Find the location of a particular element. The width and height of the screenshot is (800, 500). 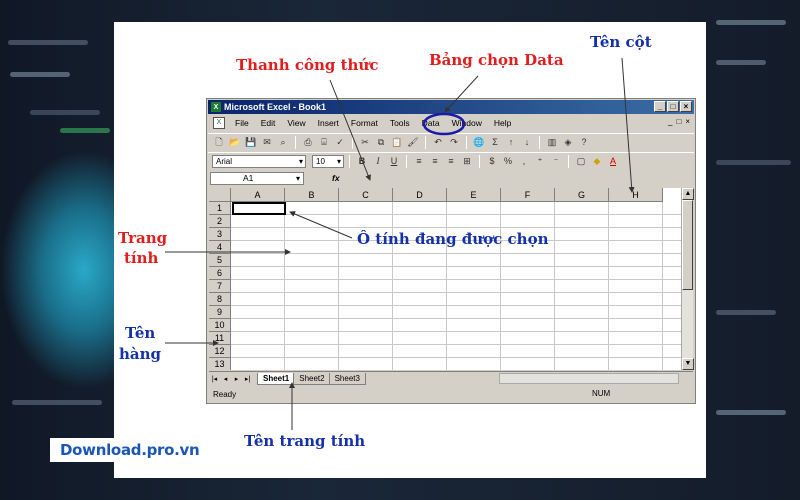

horizontal-scrollbar is located at coordinates (589, 378).